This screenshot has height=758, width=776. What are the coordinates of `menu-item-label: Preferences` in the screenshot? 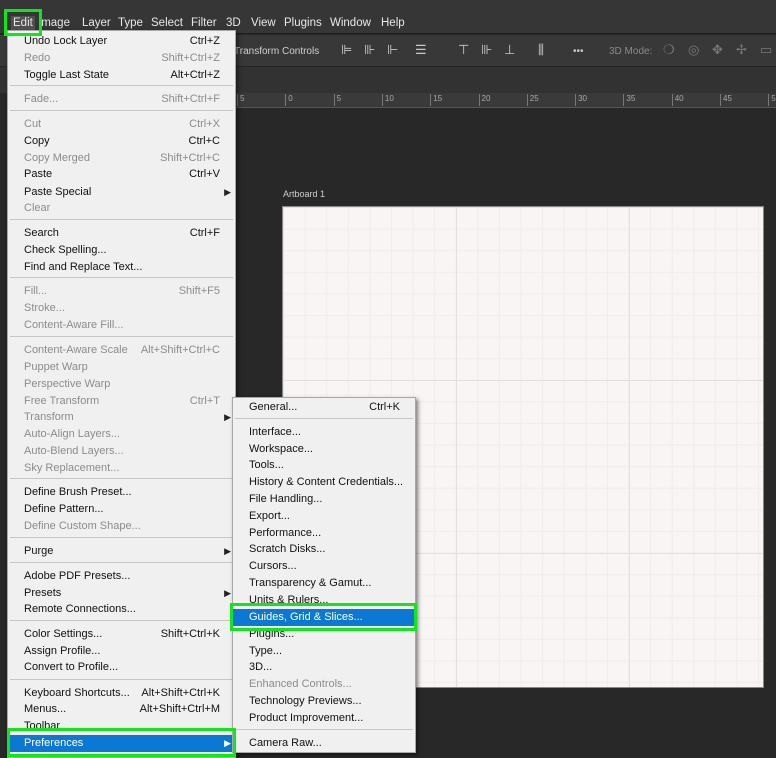 It's located at (54, 743).